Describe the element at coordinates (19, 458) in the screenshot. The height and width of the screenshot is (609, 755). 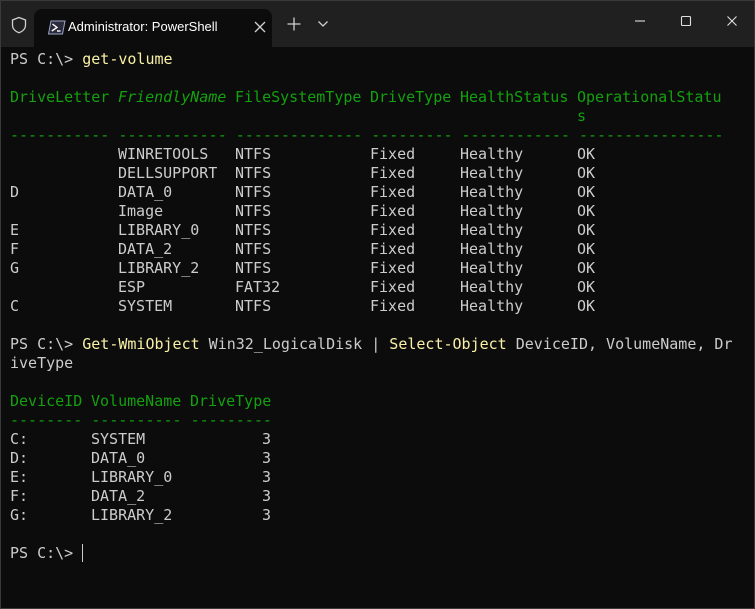
I see `cell-id: D:` at that location.